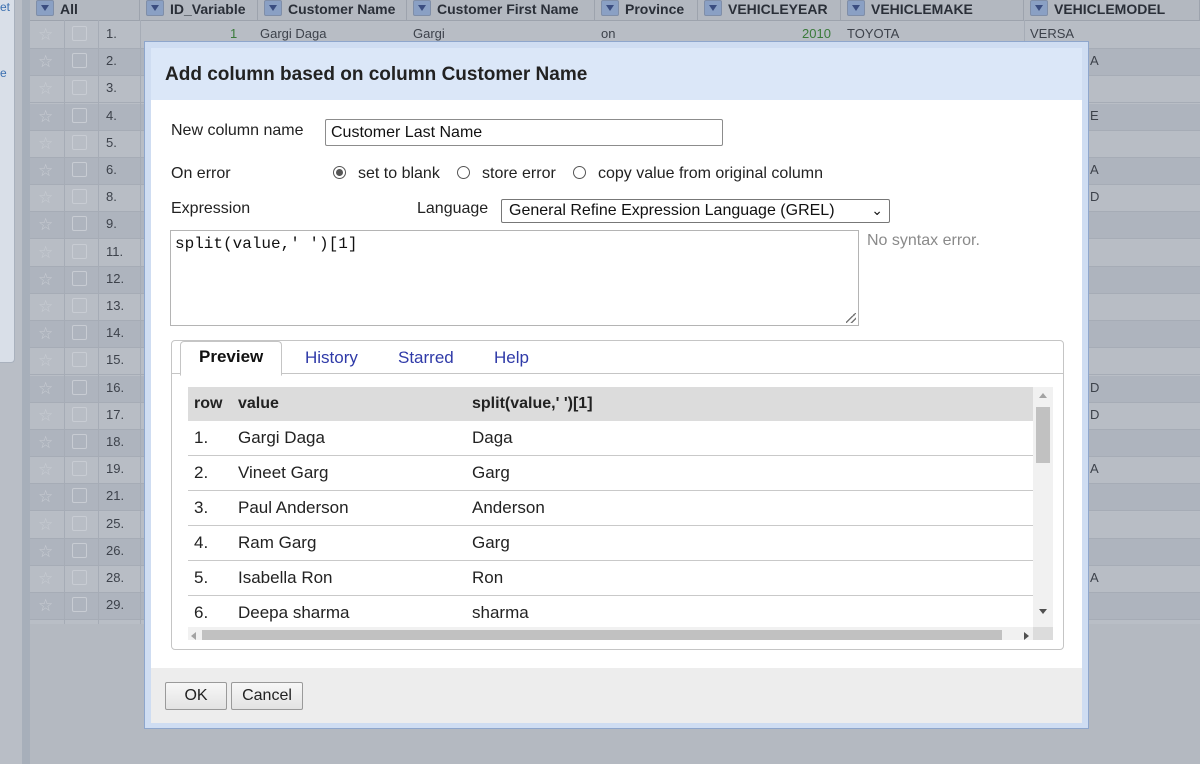 Image resolution: width=1200 pixels, height=764 pixels. I want to click on scroll-left-icon, so click(193, 636).